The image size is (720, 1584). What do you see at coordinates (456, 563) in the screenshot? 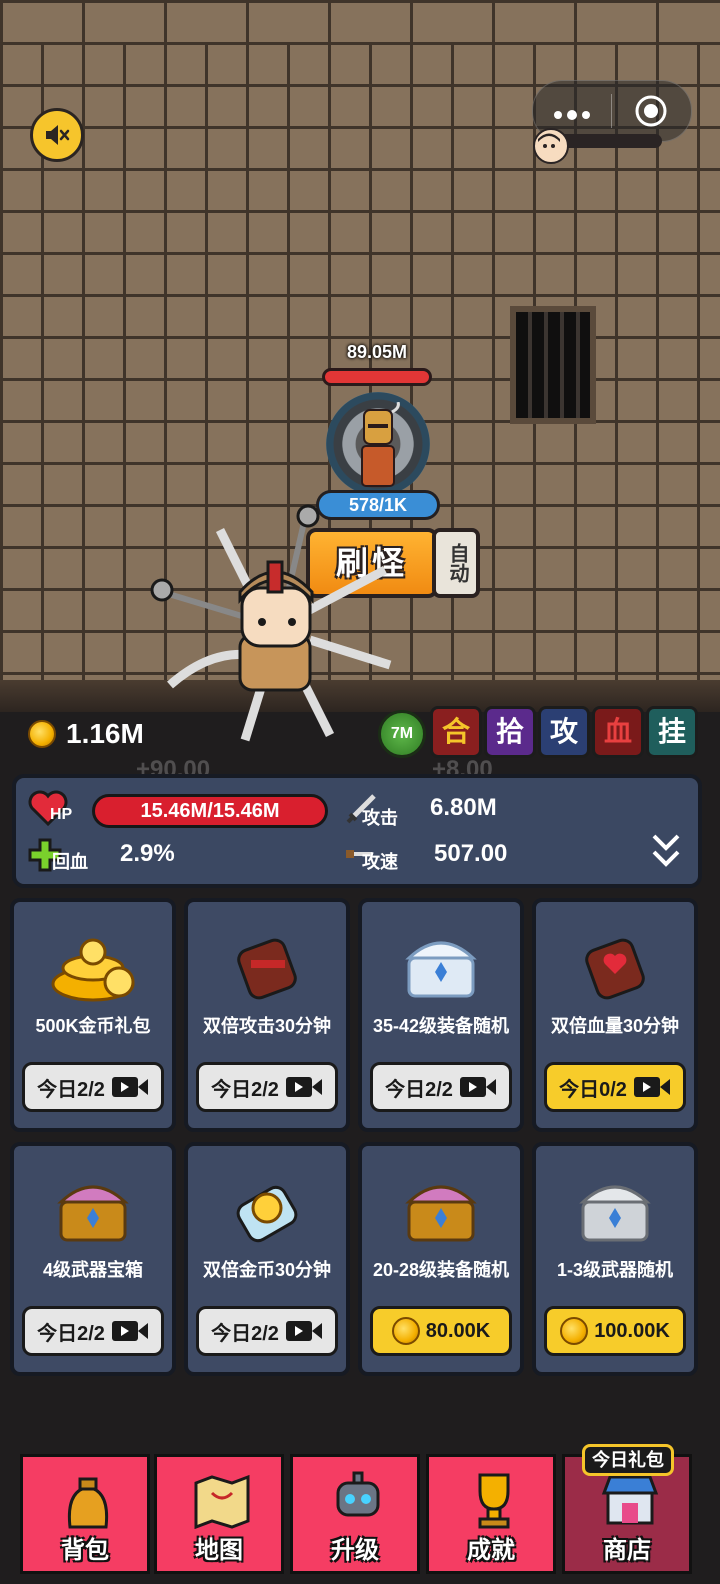
I see `auto-spawn-toggle: 自动` at bounding box center [456, 563].